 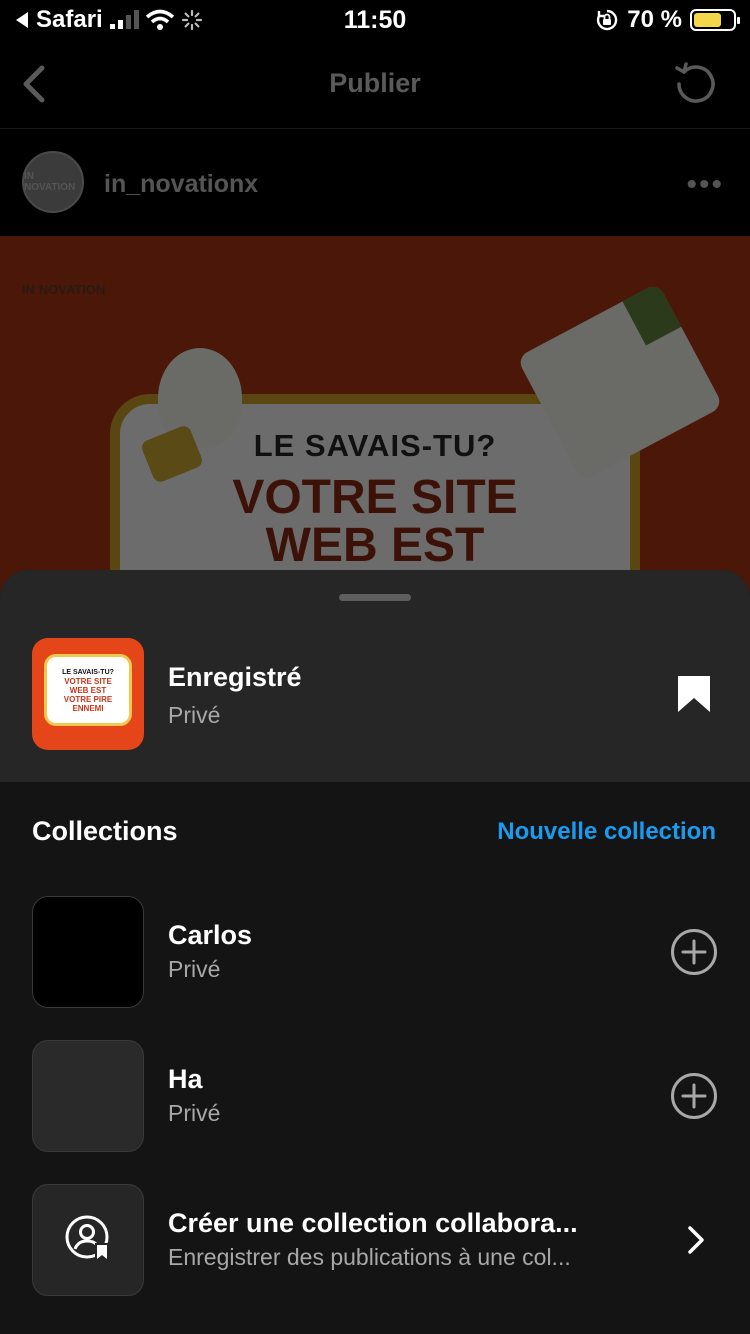 I want to click on avatar: IN NOVATION, so click(x=53, y=182).